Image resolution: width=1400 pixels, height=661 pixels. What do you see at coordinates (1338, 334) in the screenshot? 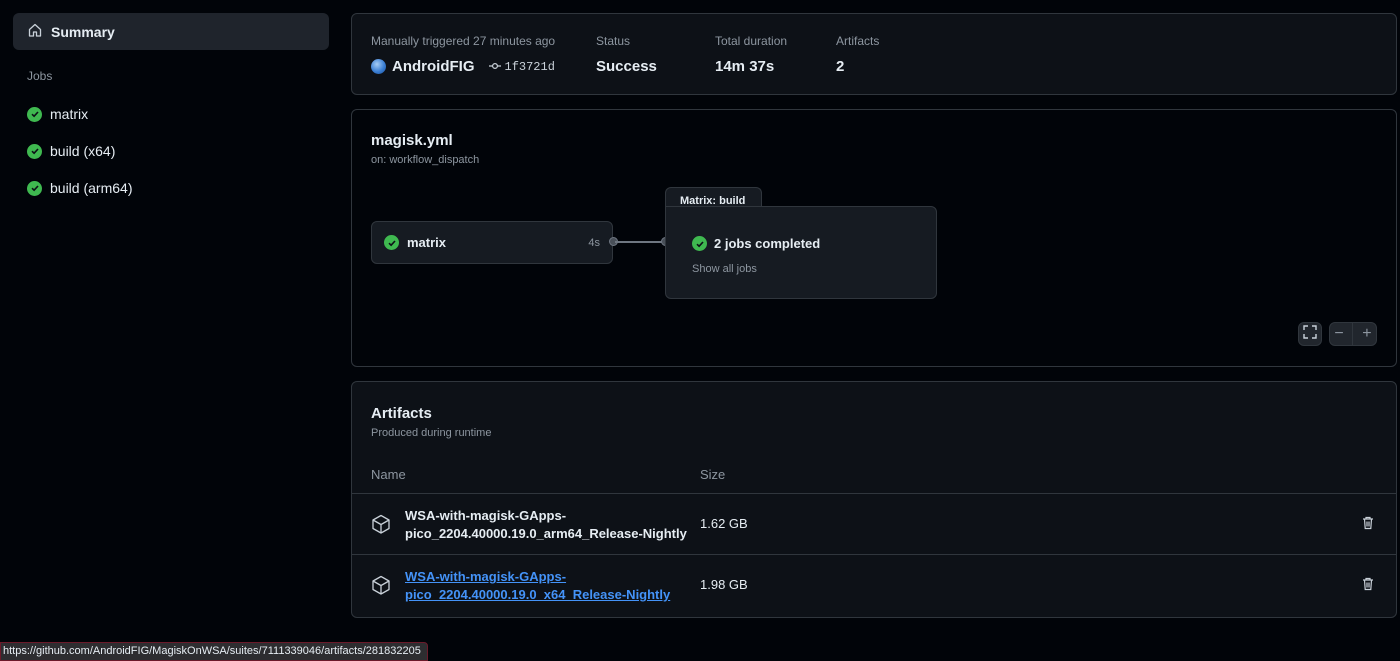
I see `zoom-out-button: −` at bounding box center [1338, 334].